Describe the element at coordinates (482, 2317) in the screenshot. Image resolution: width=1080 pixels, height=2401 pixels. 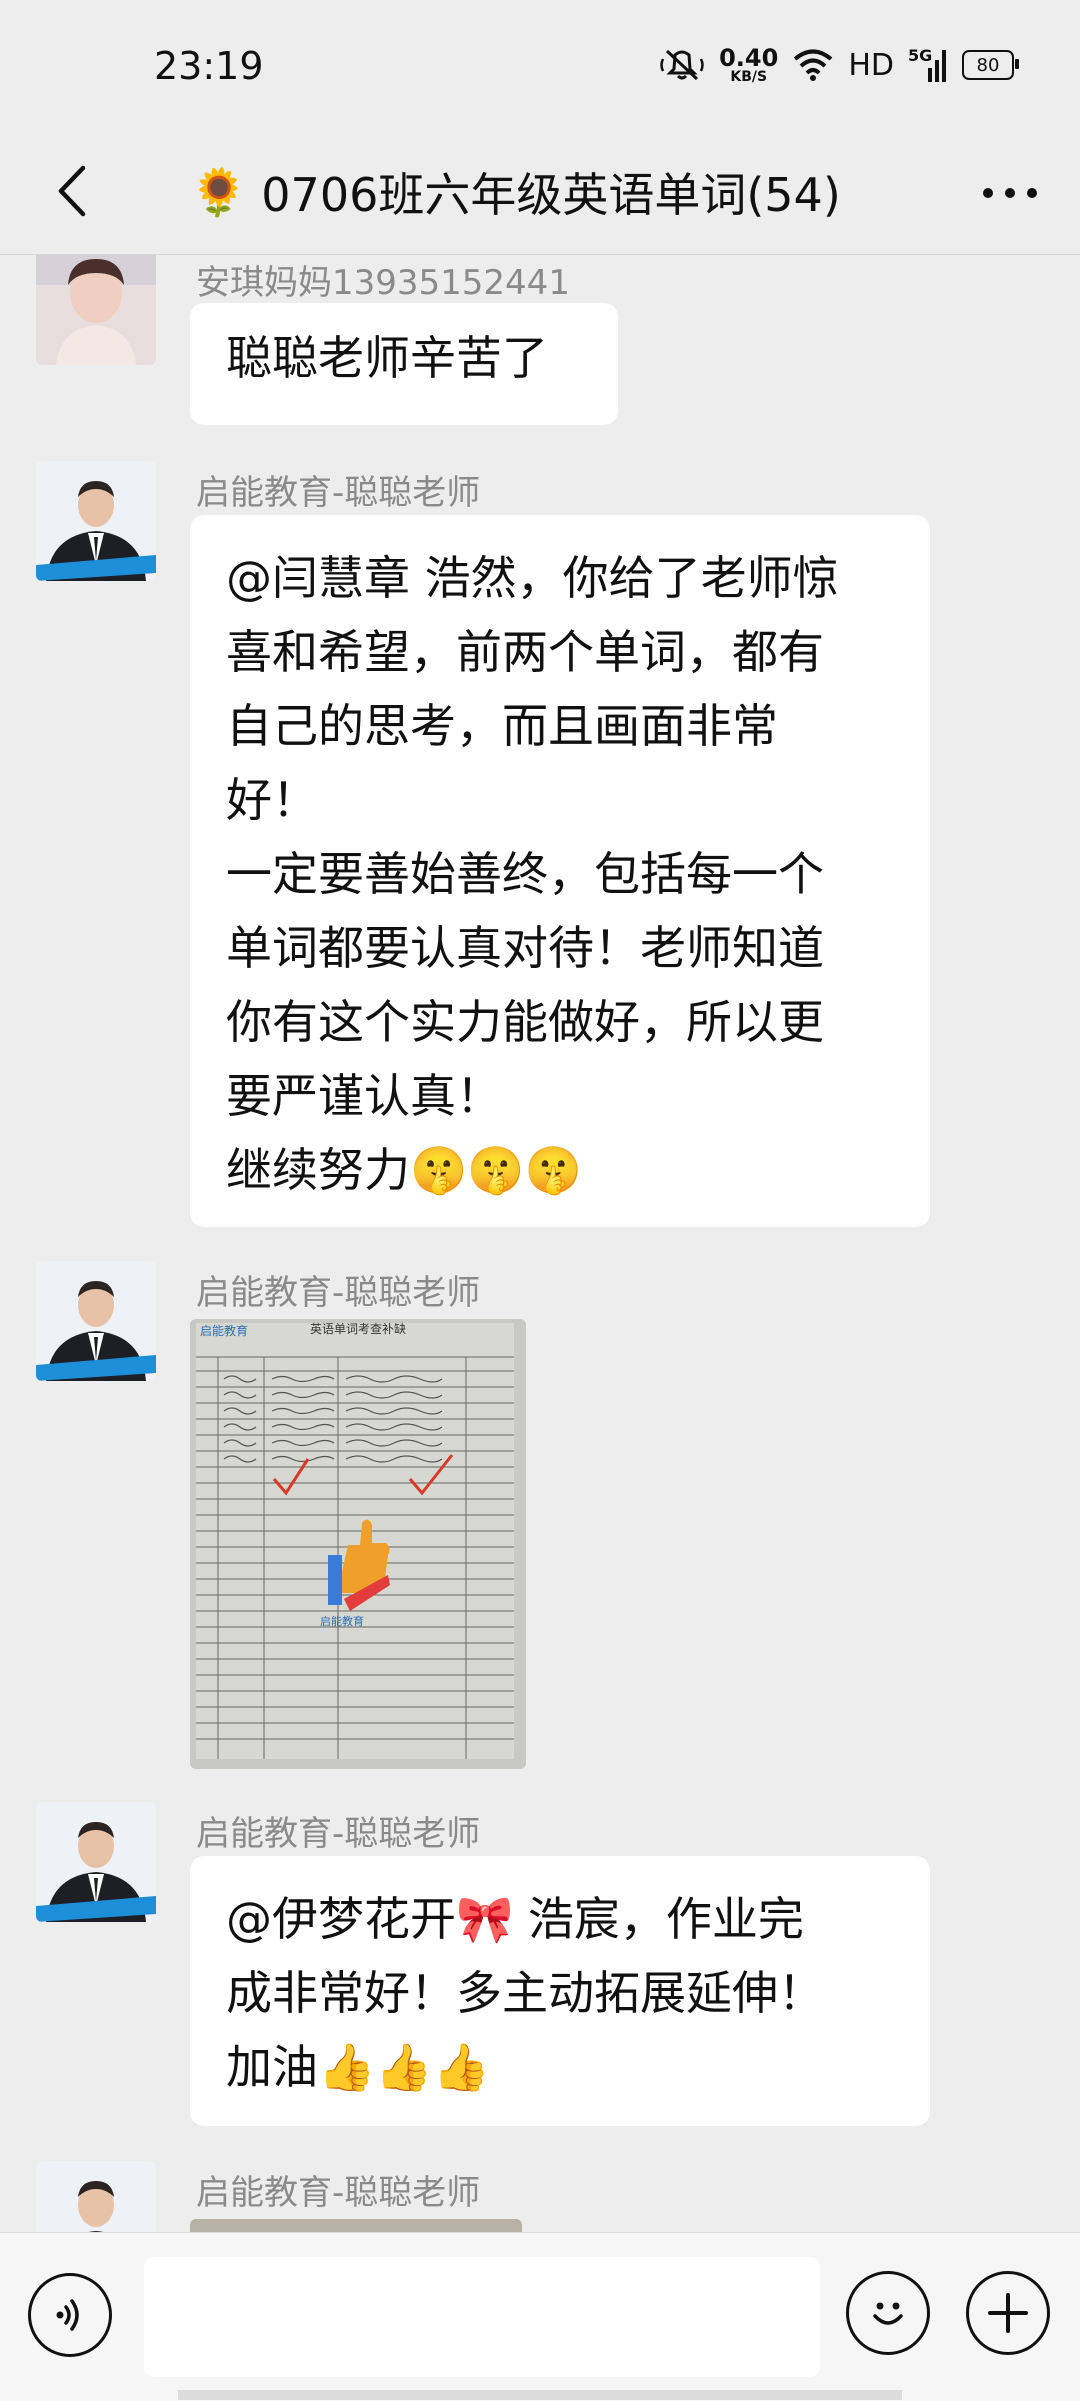
I see `message-input` at that location.